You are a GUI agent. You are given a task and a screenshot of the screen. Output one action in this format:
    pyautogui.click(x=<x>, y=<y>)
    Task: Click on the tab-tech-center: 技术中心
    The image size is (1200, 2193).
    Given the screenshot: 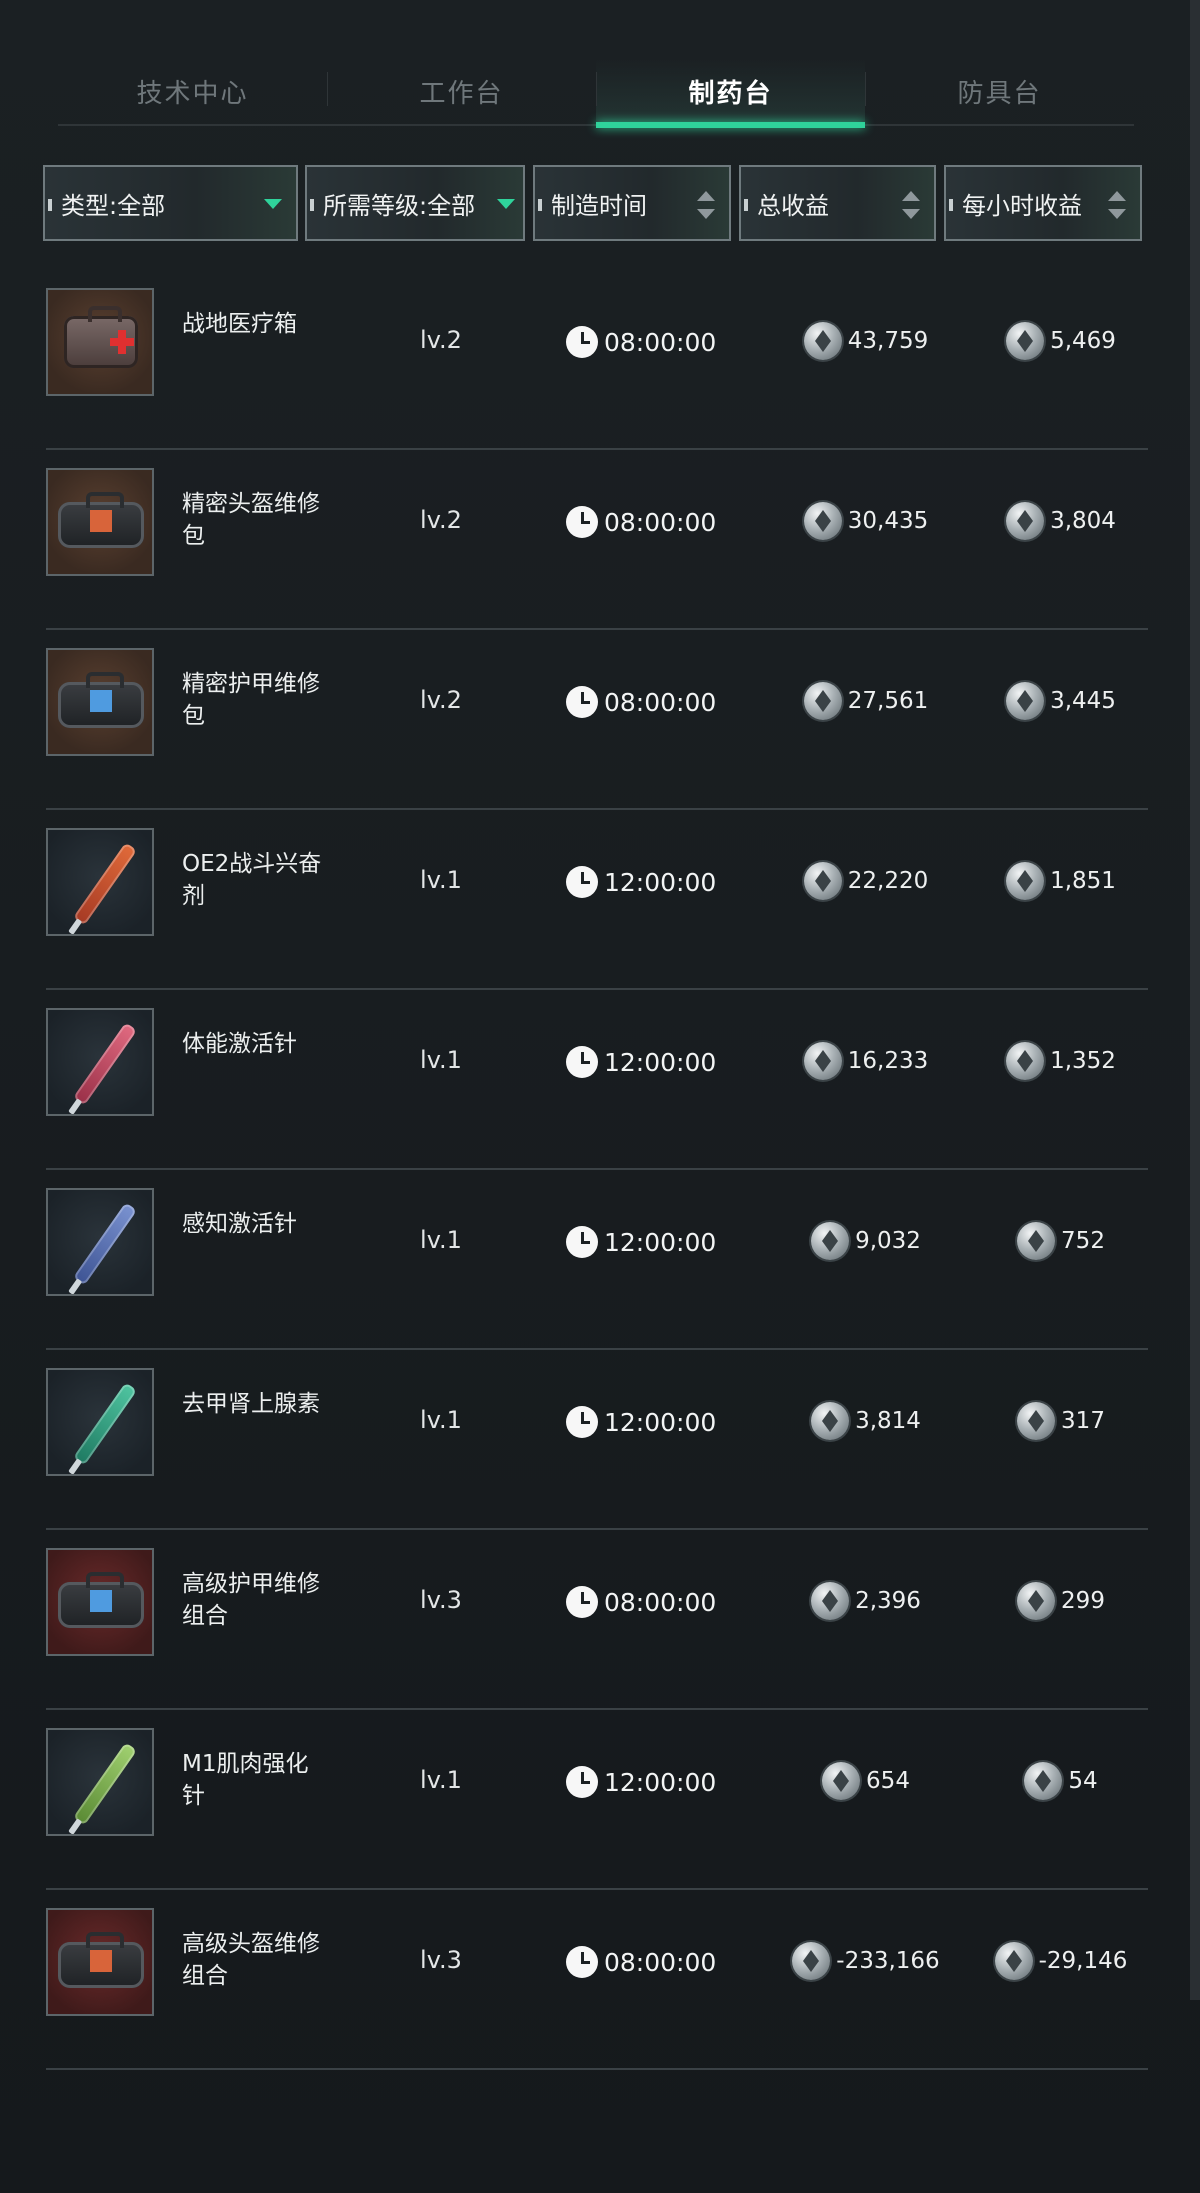 What is the action you would take?
    pyautogui.click(x=192, y=91)
    